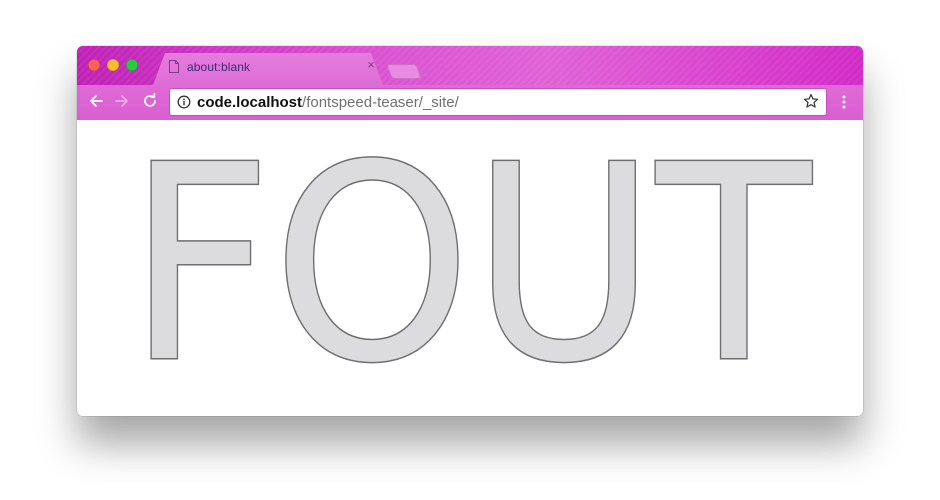 This screenshot has height=500, width=940. What do you see at coordinates (150, 101) in the screenshot?
I see `reload-icon` at bounding box center [150, 101].